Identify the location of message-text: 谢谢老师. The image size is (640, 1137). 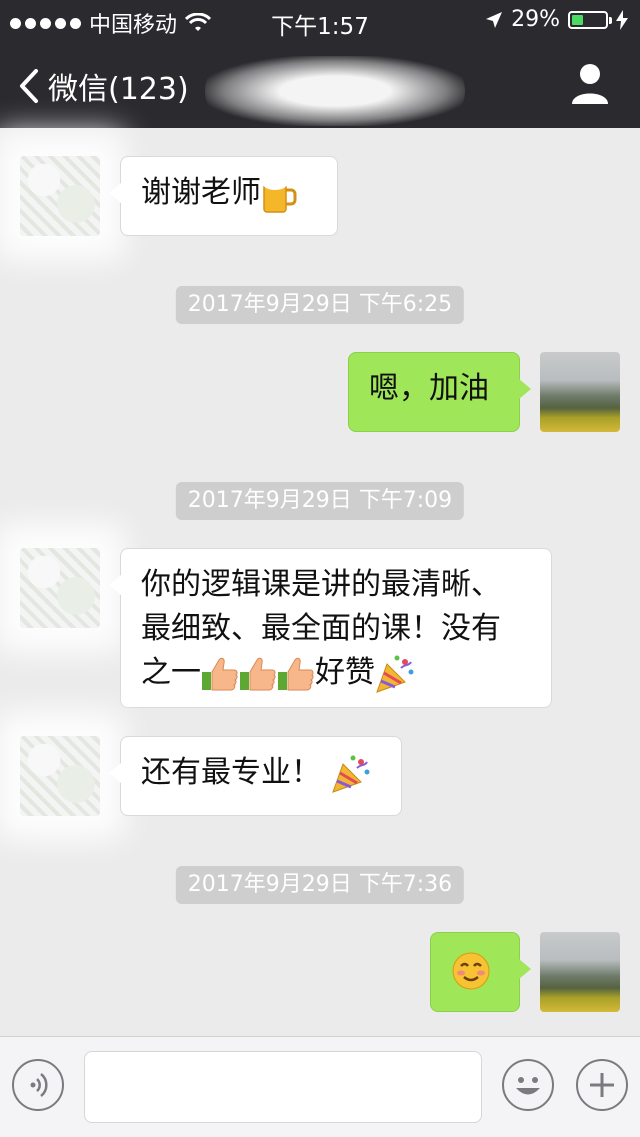
(201, 192).